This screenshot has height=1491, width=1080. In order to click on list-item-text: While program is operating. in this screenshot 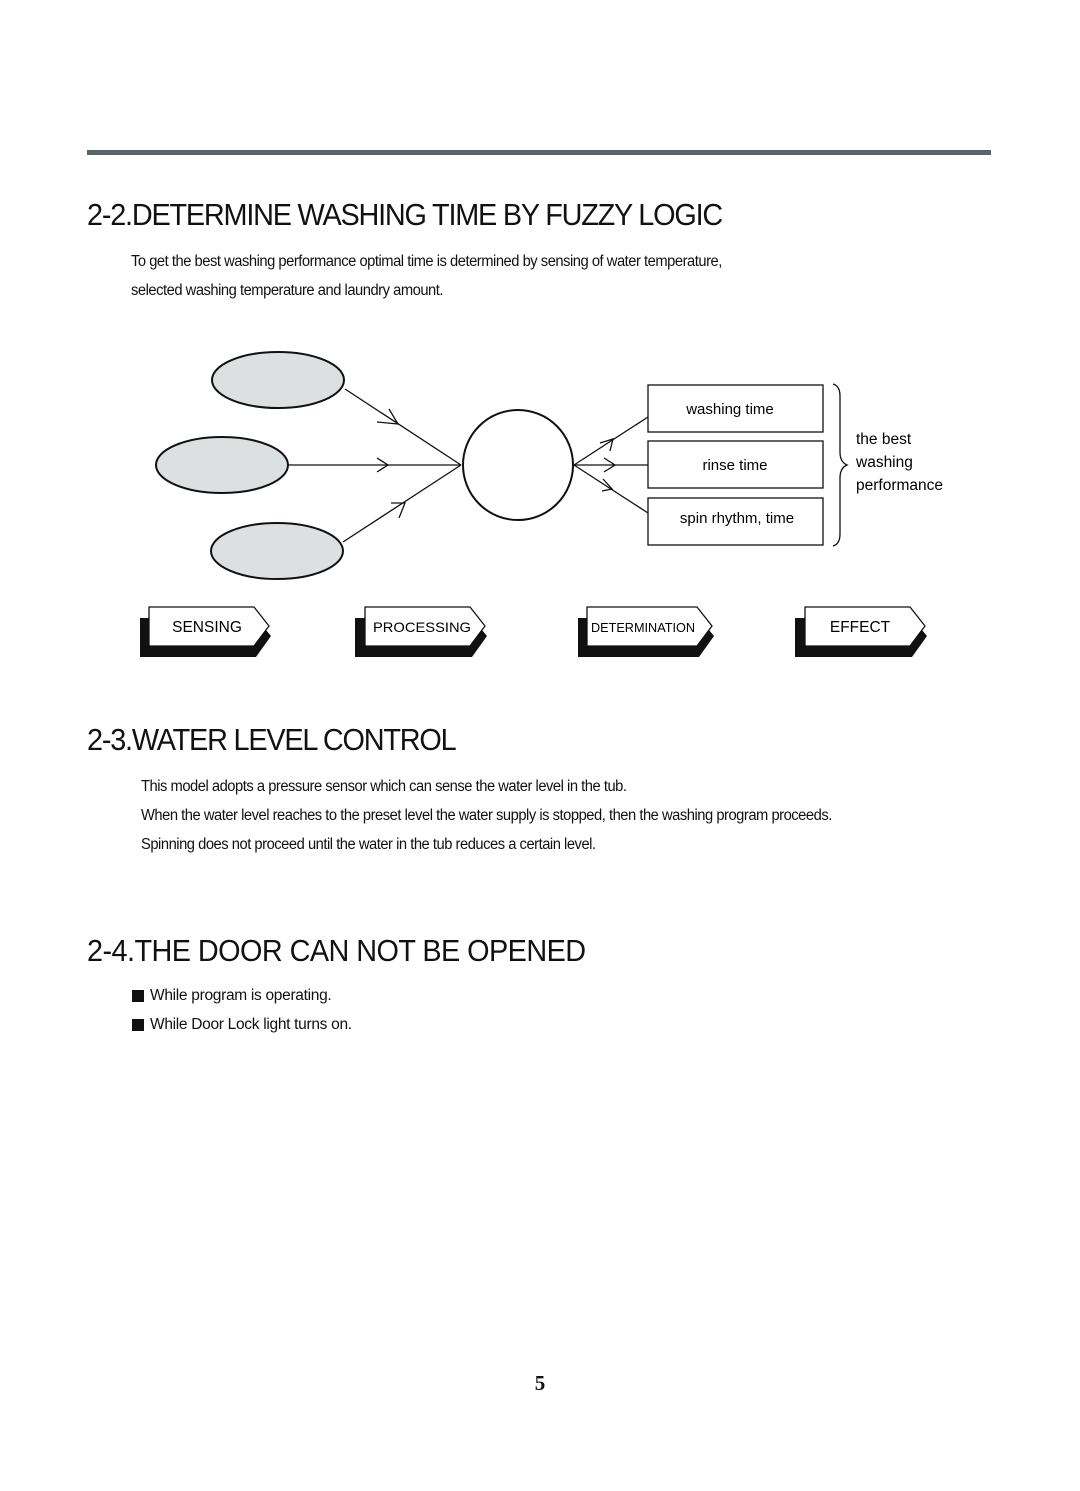, I will do `click(241, 995)`.